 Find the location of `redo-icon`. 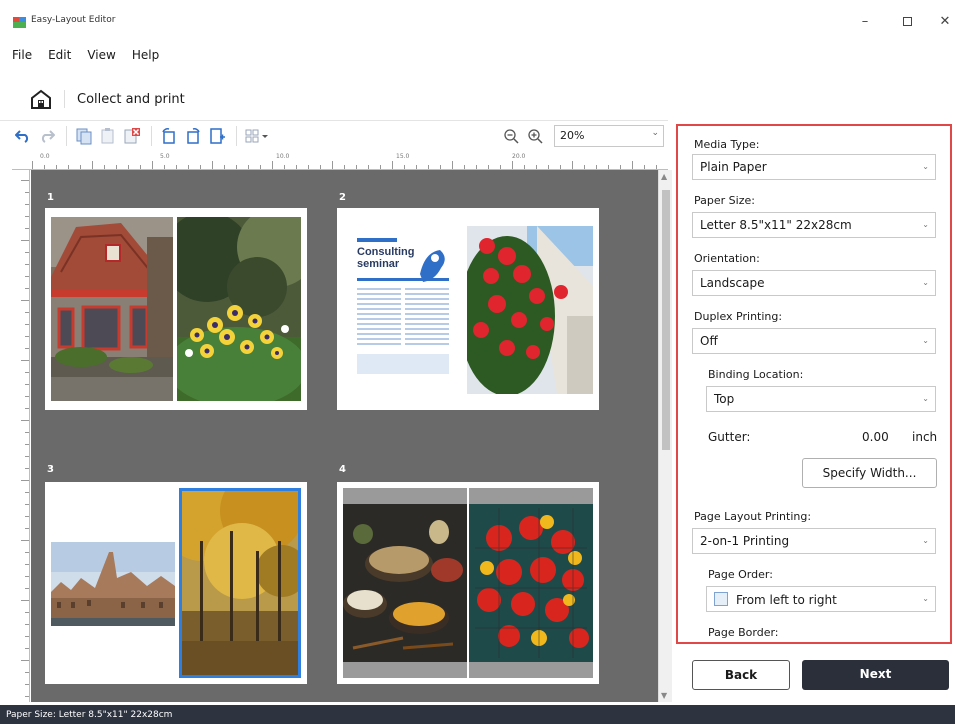

redo-icon is located at coordinates (47, 136).